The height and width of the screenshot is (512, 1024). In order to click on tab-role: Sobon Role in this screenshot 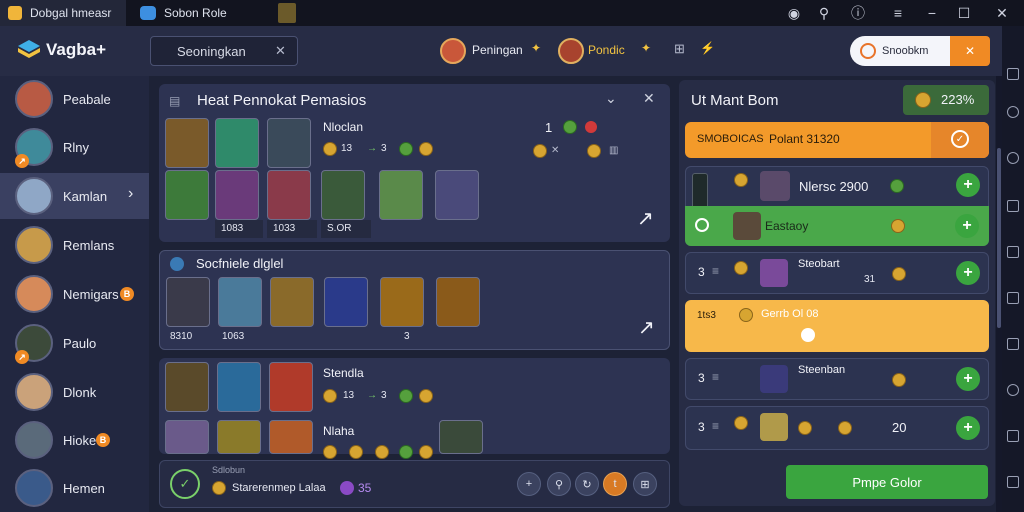, I will do `click(200, 13)`.